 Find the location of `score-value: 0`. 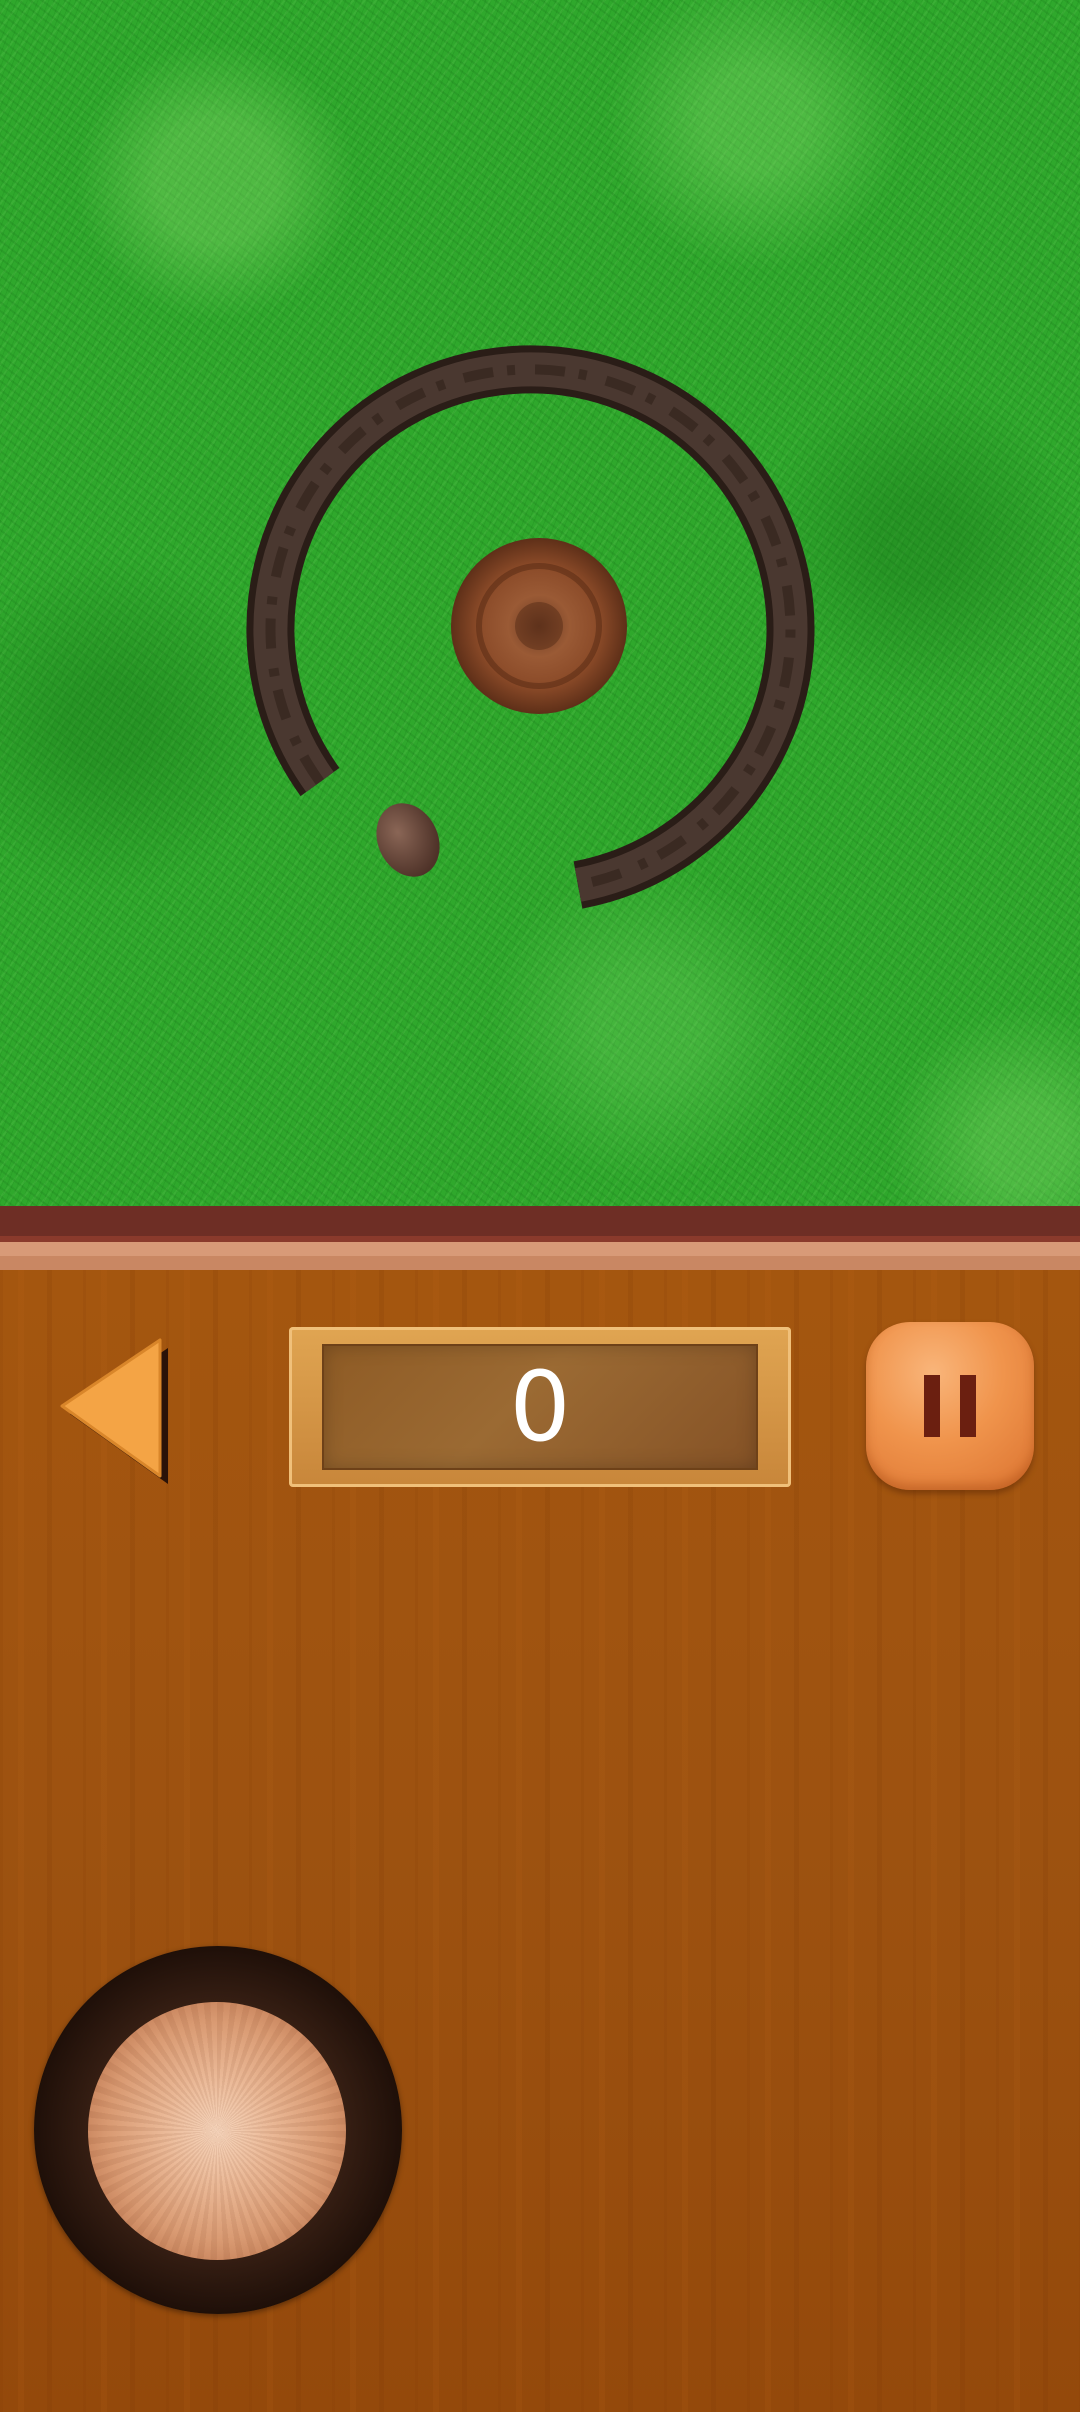

score-value: 0 is located at coordinates (540, 1407).